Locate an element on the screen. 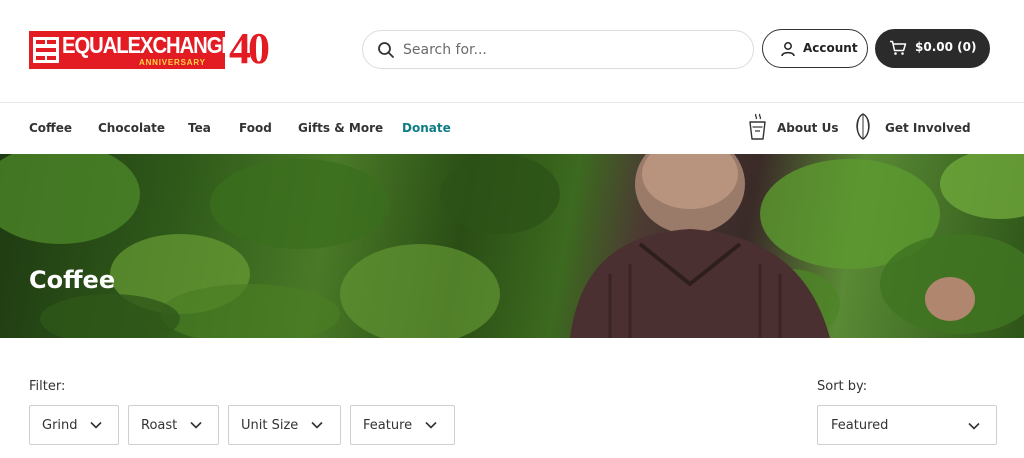 The image size is (1024, 458). filter-unit-size-button: Unit Size is located at coordinates (284, 425).